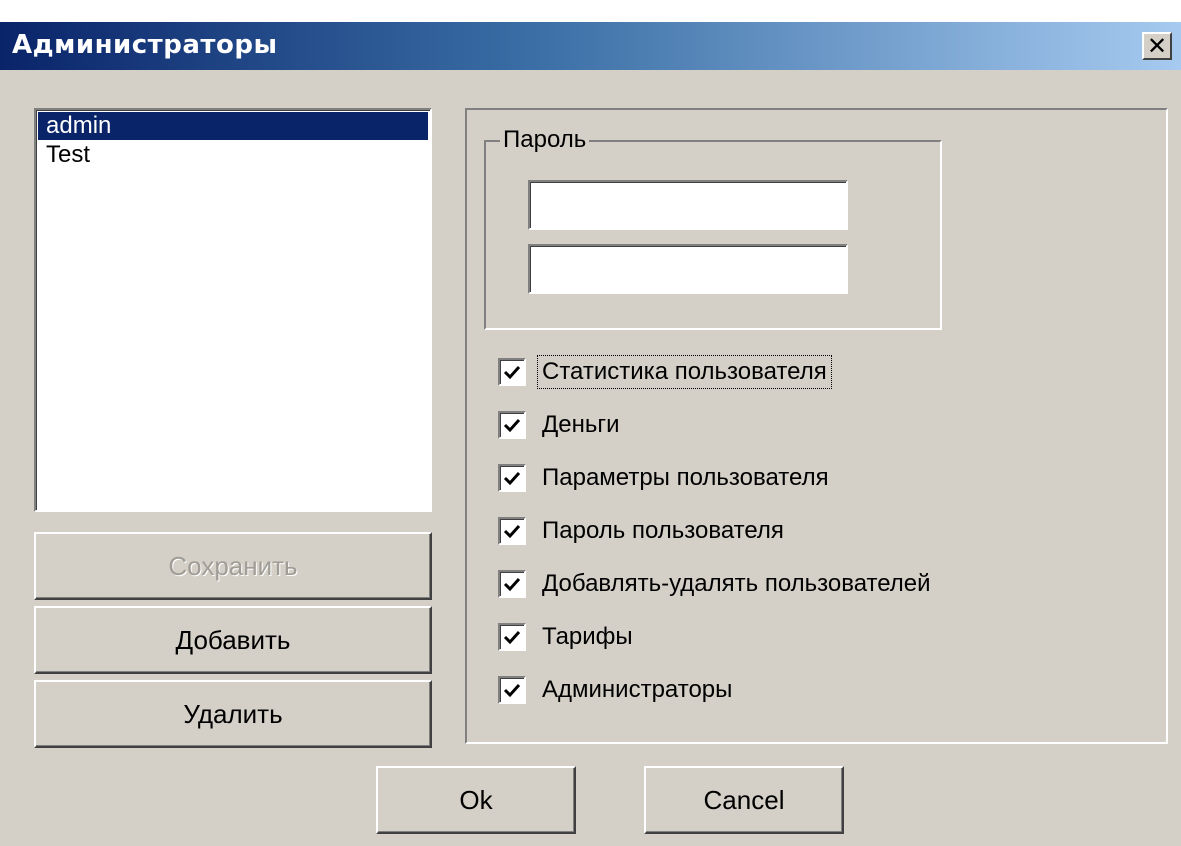  Describe the element at coordinates (545, 140) in the screenshot. I see `password-group-label: Пароль` at that location.